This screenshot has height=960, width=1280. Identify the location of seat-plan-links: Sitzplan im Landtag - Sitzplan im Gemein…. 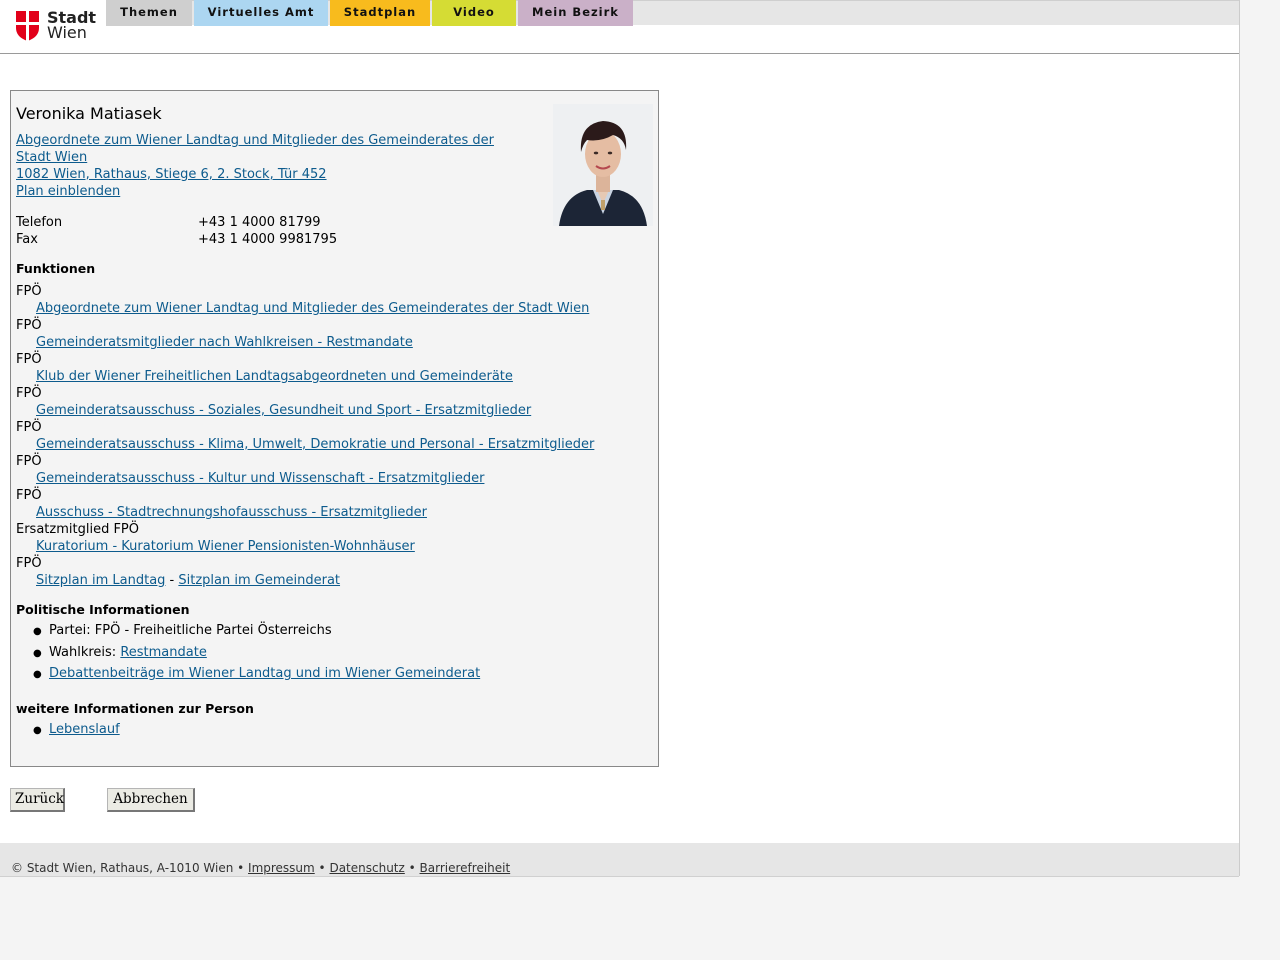
(188, 580).